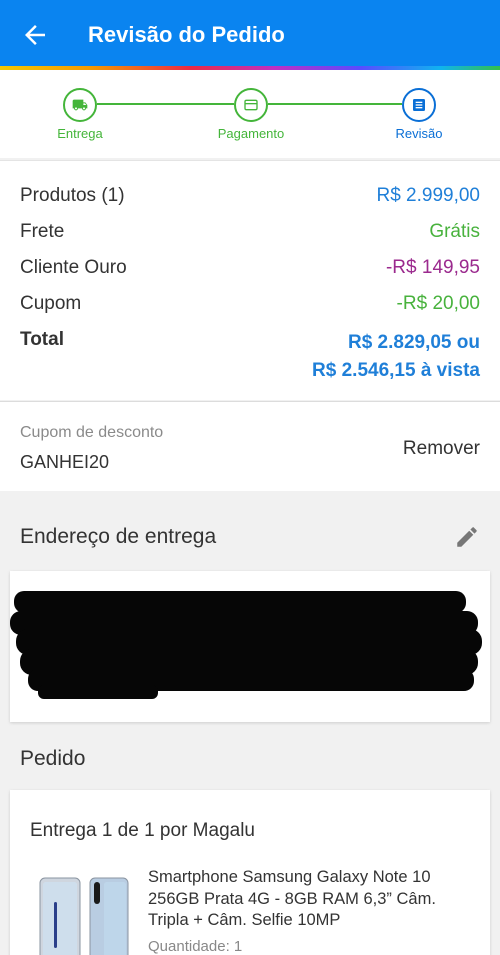  I want to click on products-value: R$ 2.999,00, so click(428, 195).